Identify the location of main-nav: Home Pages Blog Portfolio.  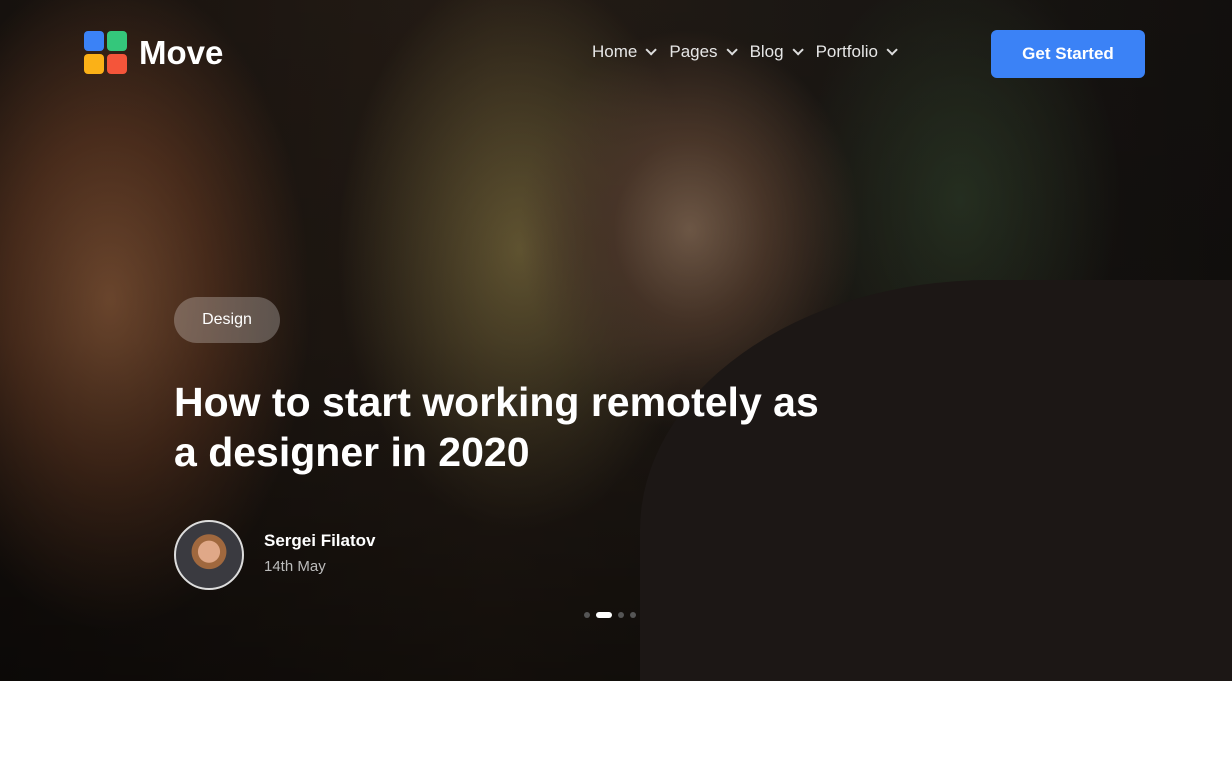
(751, 52).